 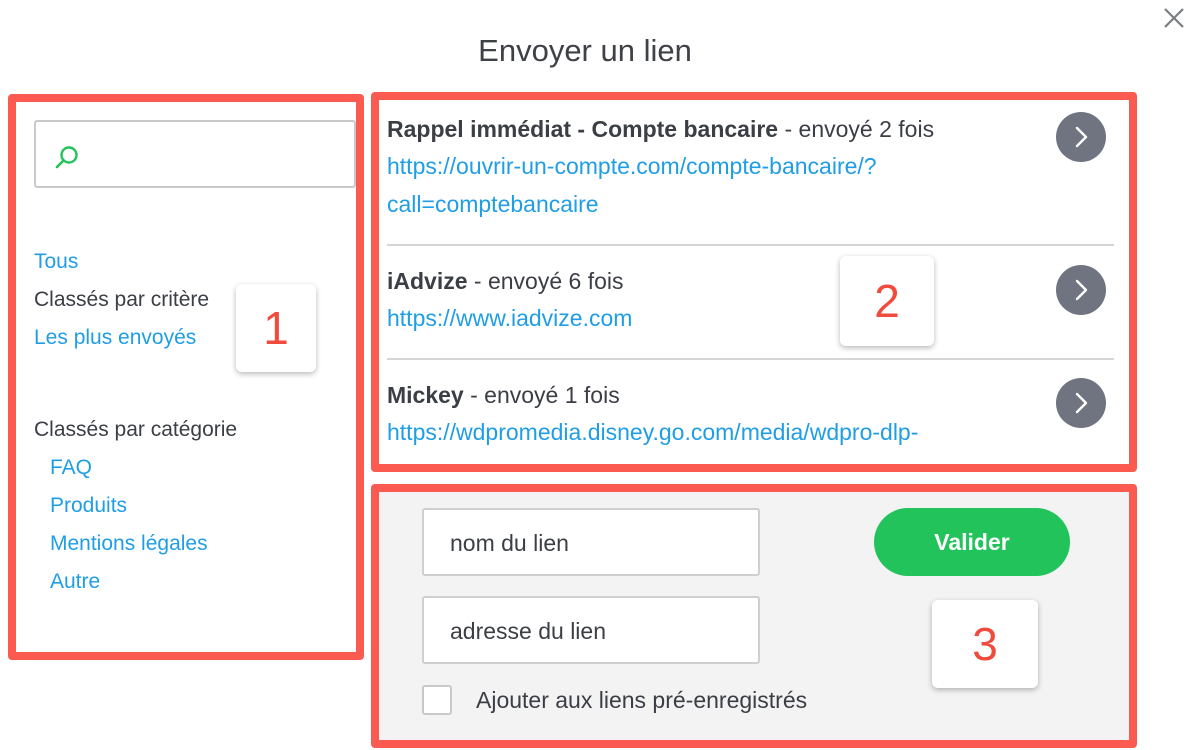 What do you see at coordinates (887, 301) in the screenshot?
I see `annotation-badge-2: 2` at bounding box center [887, 301].